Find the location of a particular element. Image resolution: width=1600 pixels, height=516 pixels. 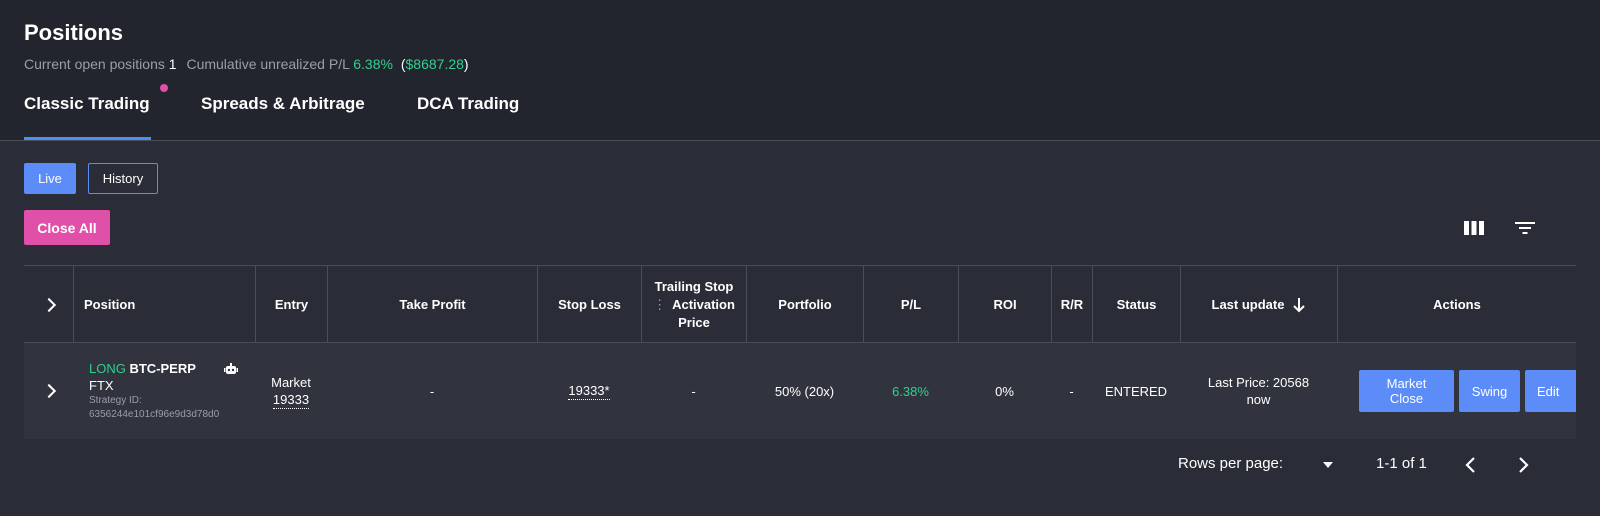

notification-dot is located at coordinates (164, 88).